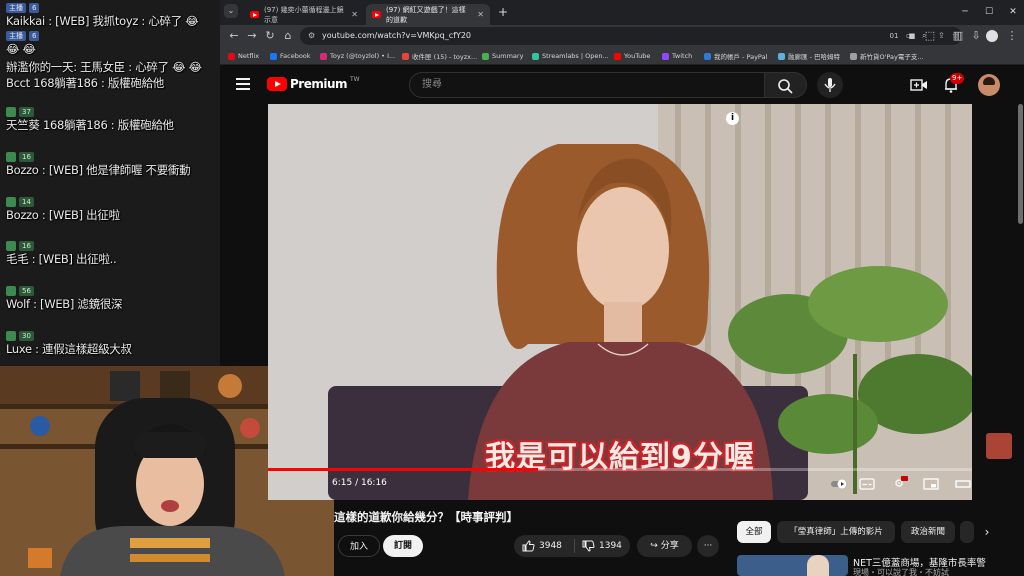  What do you see at coordinates (992, 36) in the screenshot?
I see `profile-avatar-icon` at bounding box center [992, 36].